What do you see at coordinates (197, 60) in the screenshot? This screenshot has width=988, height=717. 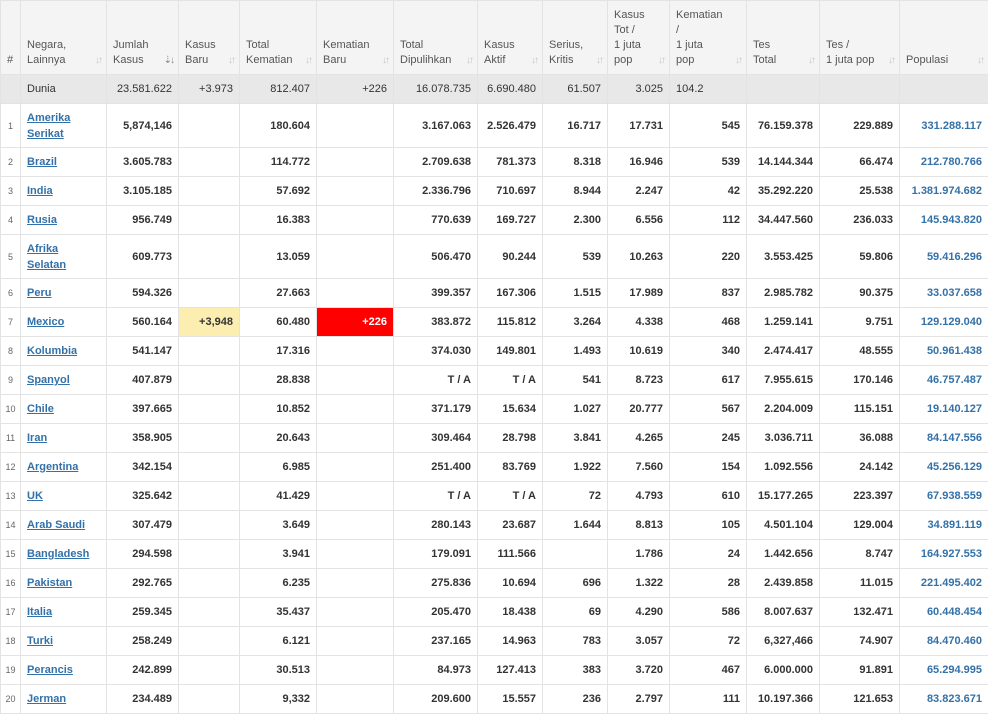 I see `header-line: Baru` at bounding box center [197, 60].